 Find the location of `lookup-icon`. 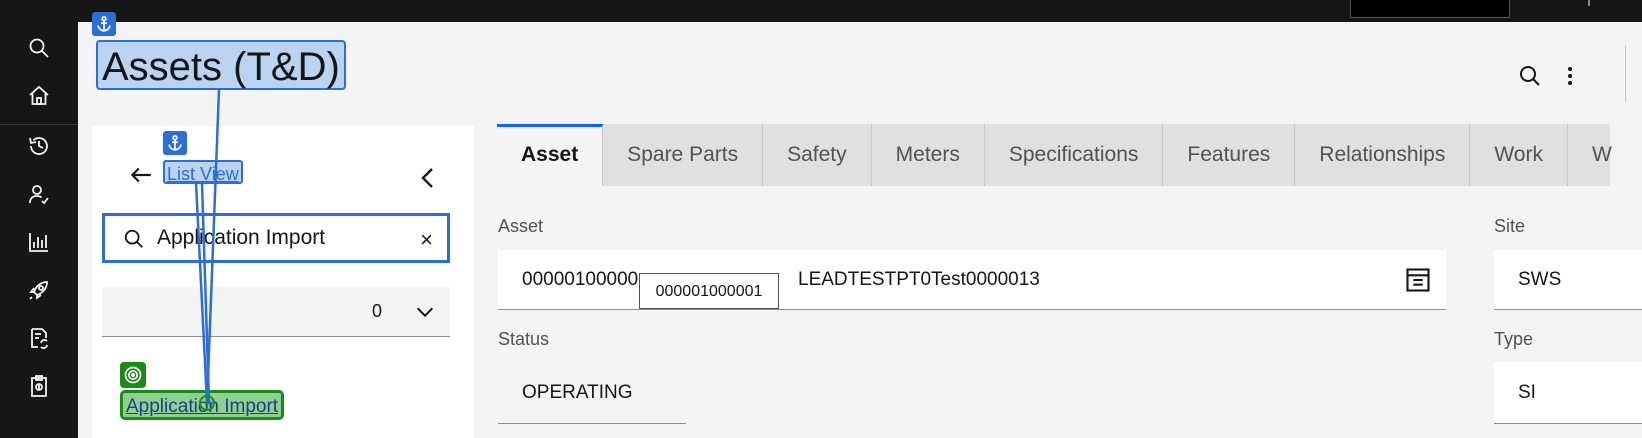

lookup-icon is located at coordinates (1417, 280).